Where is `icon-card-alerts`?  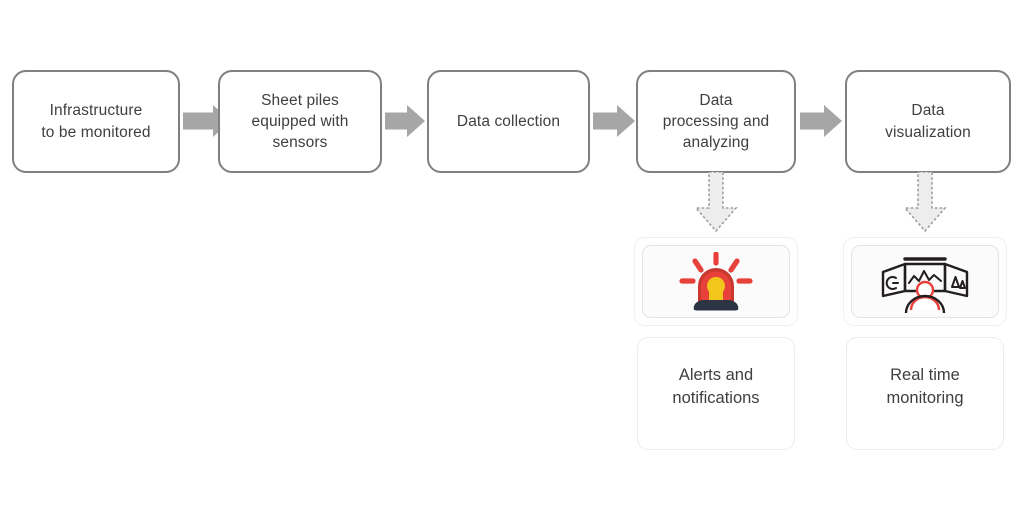
icon-card-alerts is located at coordinates (716, 281).